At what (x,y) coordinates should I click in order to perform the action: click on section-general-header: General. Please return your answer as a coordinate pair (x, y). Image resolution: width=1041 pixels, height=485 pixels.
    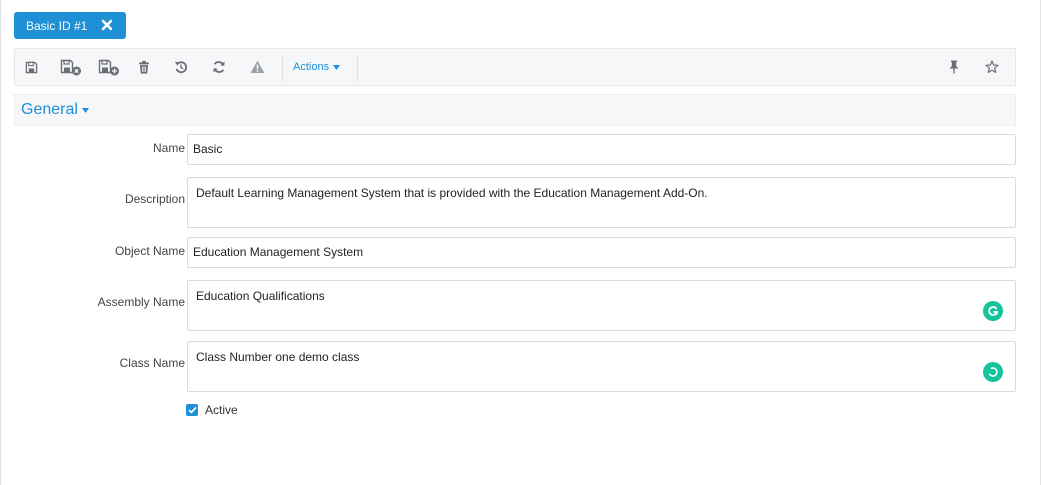
    Looking at the image, I should click on (515, 110).